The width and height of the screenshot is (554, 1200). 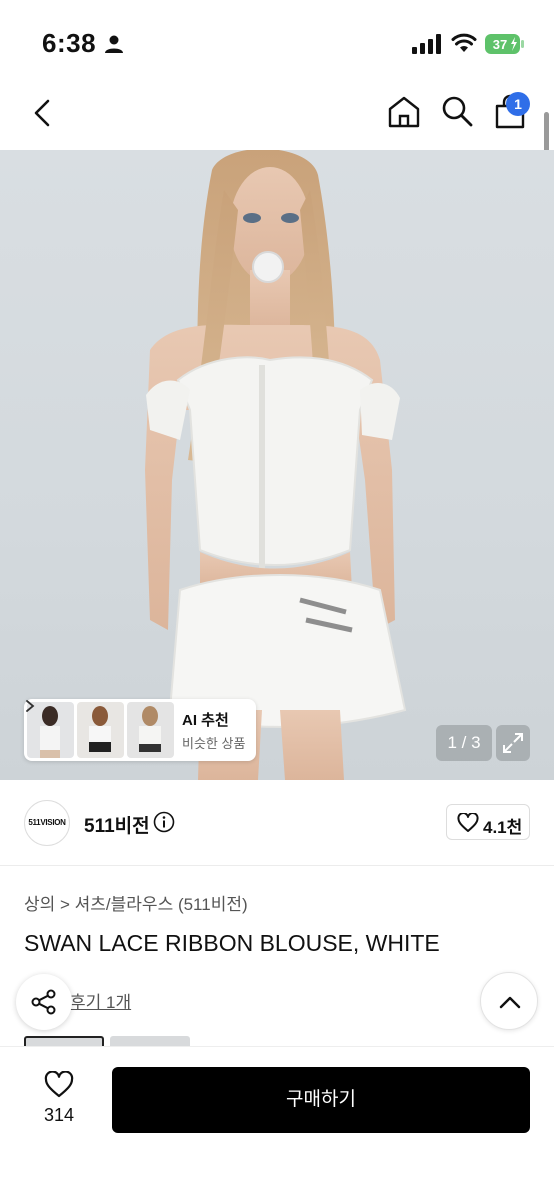 What do you see at coordinates (321, 1100) in the screenshot?
I see `buy-button: 구매하기` at bounding box center [321, 1100].